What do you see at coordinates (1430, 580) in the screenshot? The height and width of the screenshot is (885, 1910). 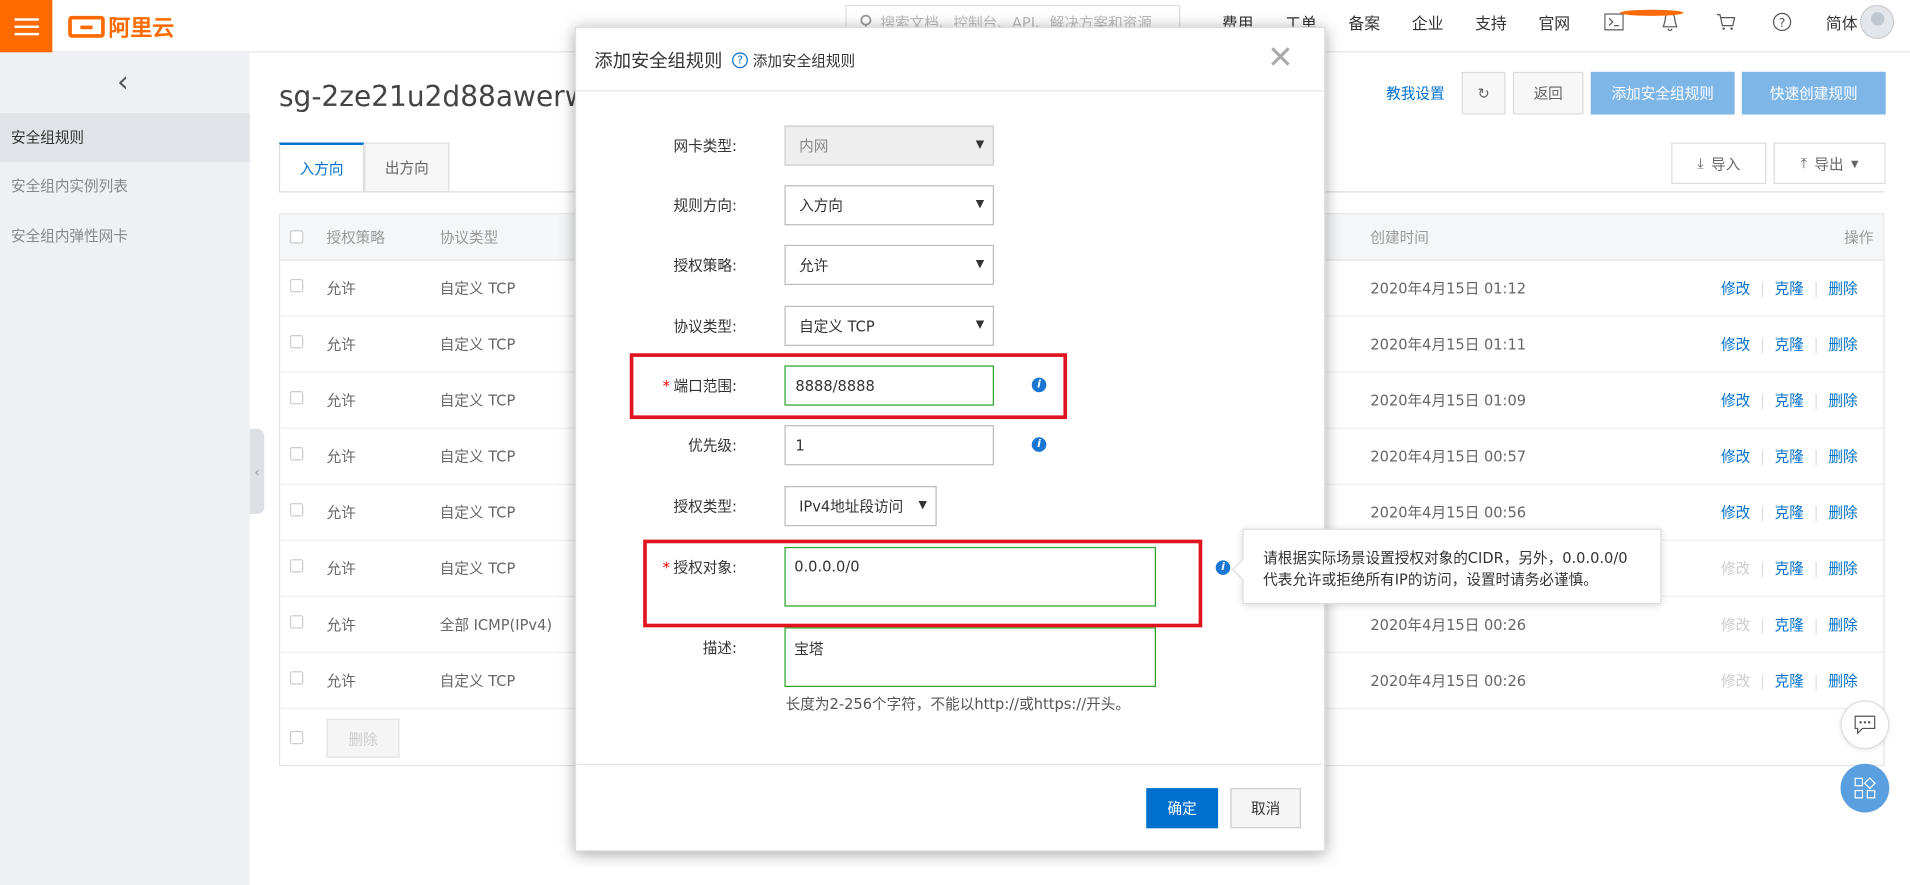 I see `tooltip-line-2: 代表允许或拒绝所有IP的访问，设置时请务必谨慎。` at bounding box center [1430, 580].